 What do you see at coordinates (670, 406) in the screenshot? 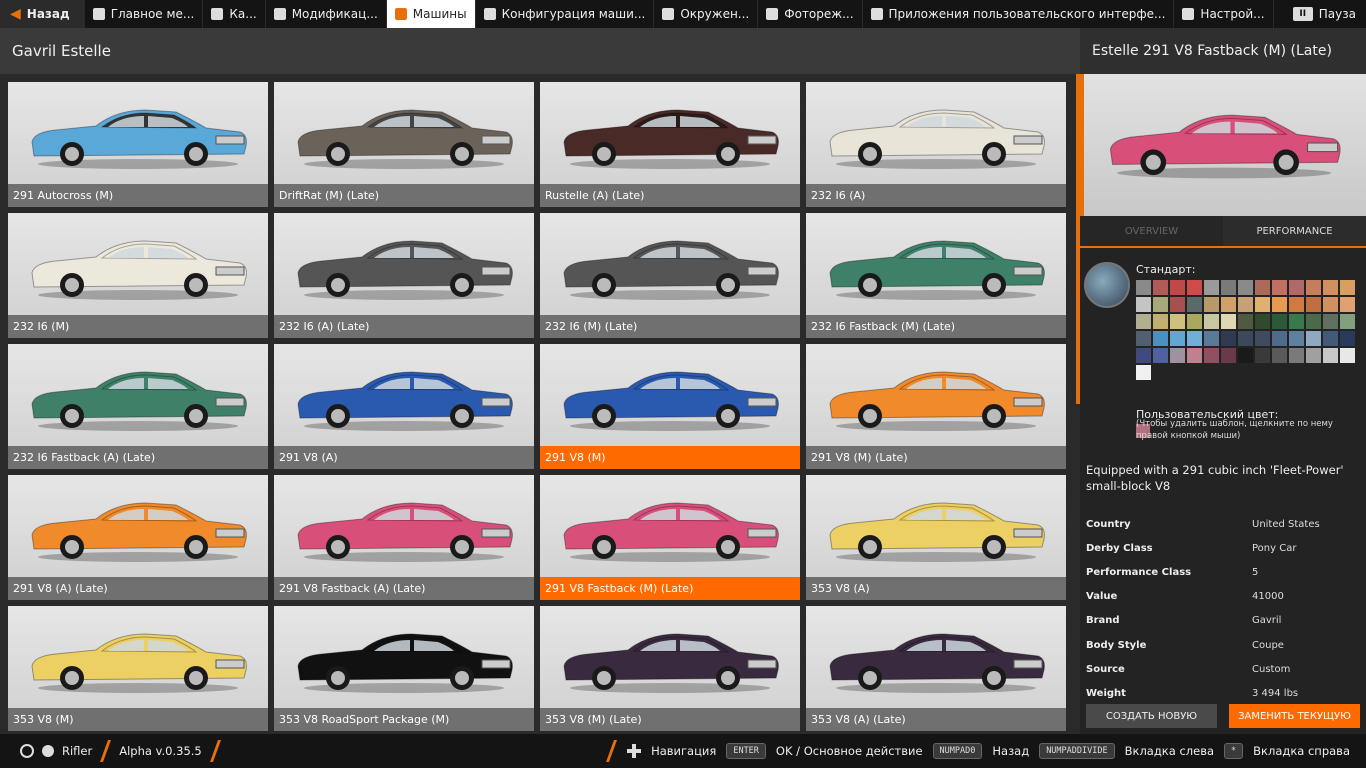
I see `vehicle-card: 291 V8 (M)` at bounding box center [670, 406].